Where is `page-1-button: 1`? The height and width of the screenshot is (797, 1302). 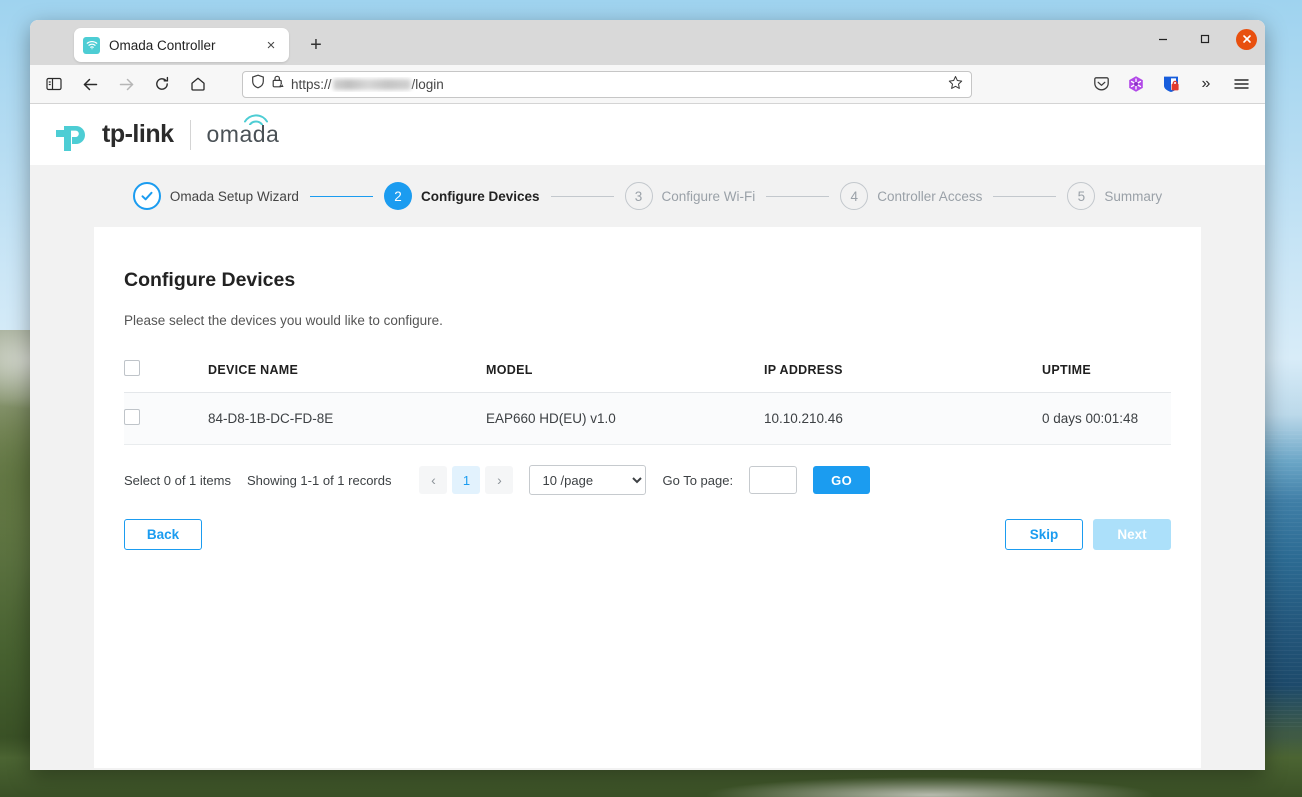
page-1-button: 1 is located at coordinates (466, 480).